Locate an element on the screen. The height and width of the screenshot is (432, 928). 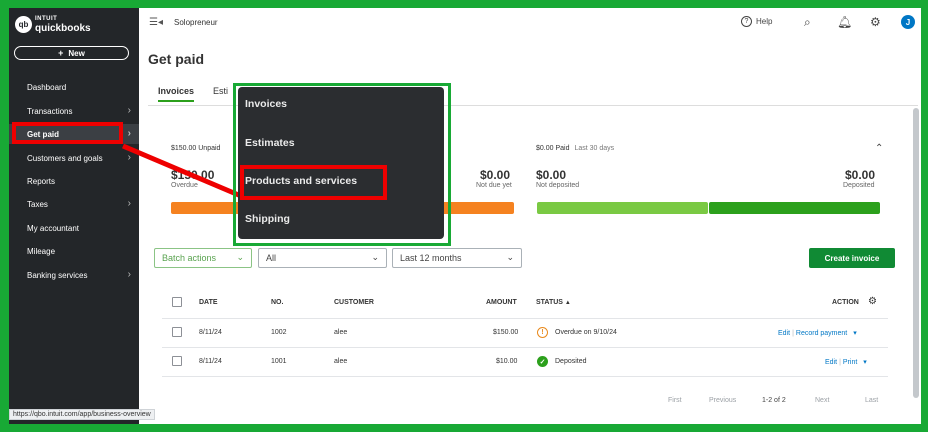
collapse-summary-icon: ⌃ is located at coordinates (879, 148).